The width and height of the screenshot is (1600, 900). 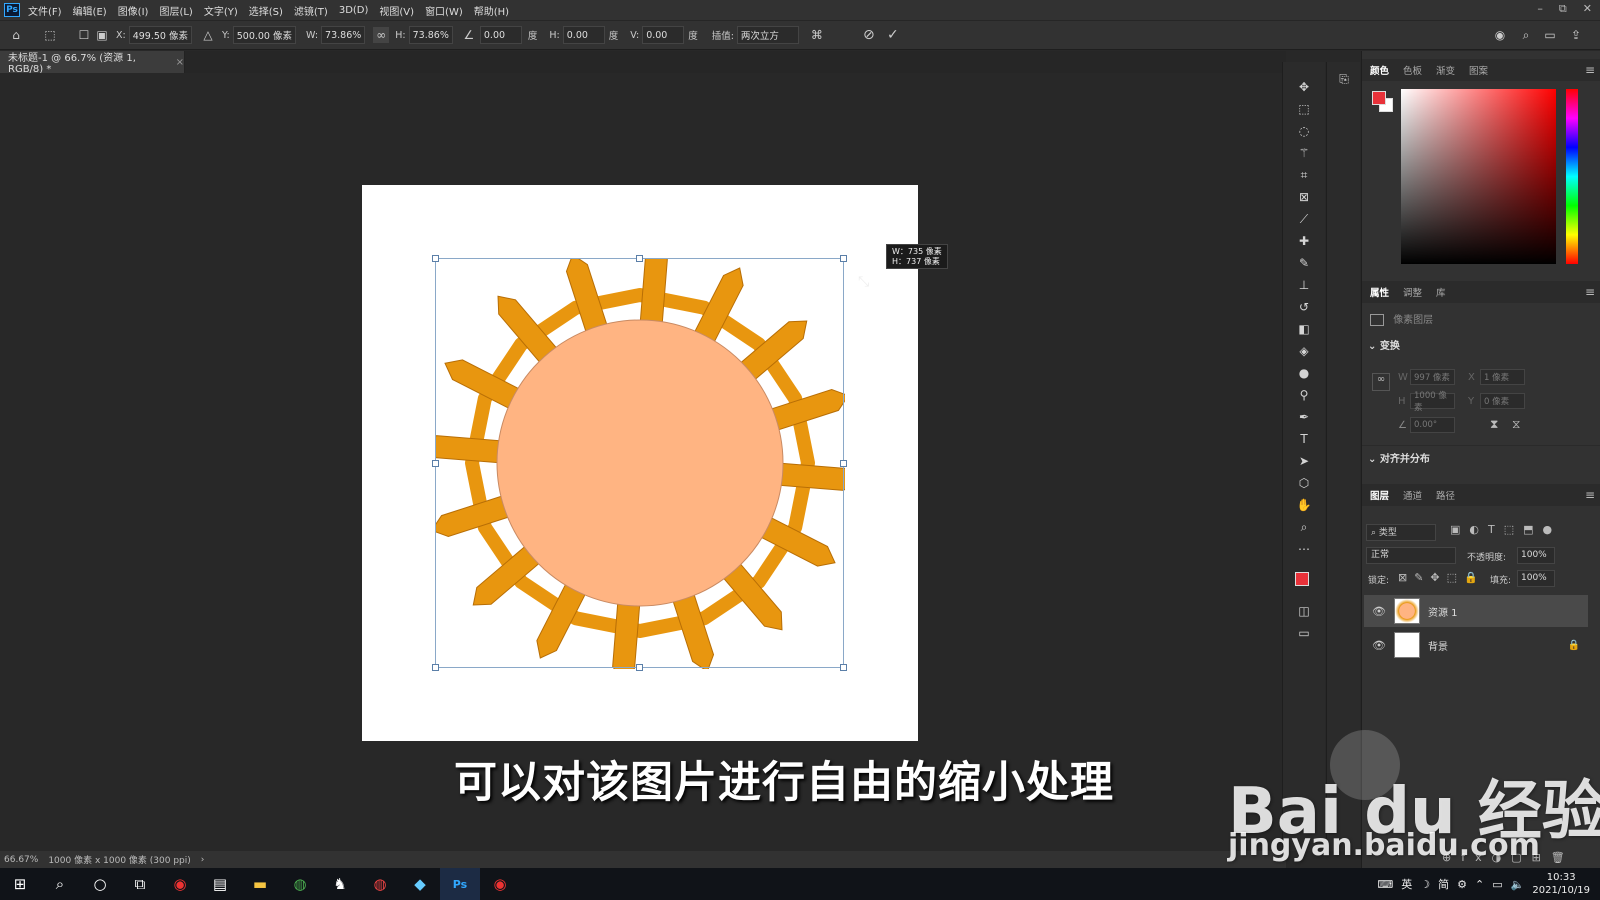 What do you see at coordinates (1379, 495) in the screenshot?
I see `tab-layers: 图层` at bounding box center [1379, 495].